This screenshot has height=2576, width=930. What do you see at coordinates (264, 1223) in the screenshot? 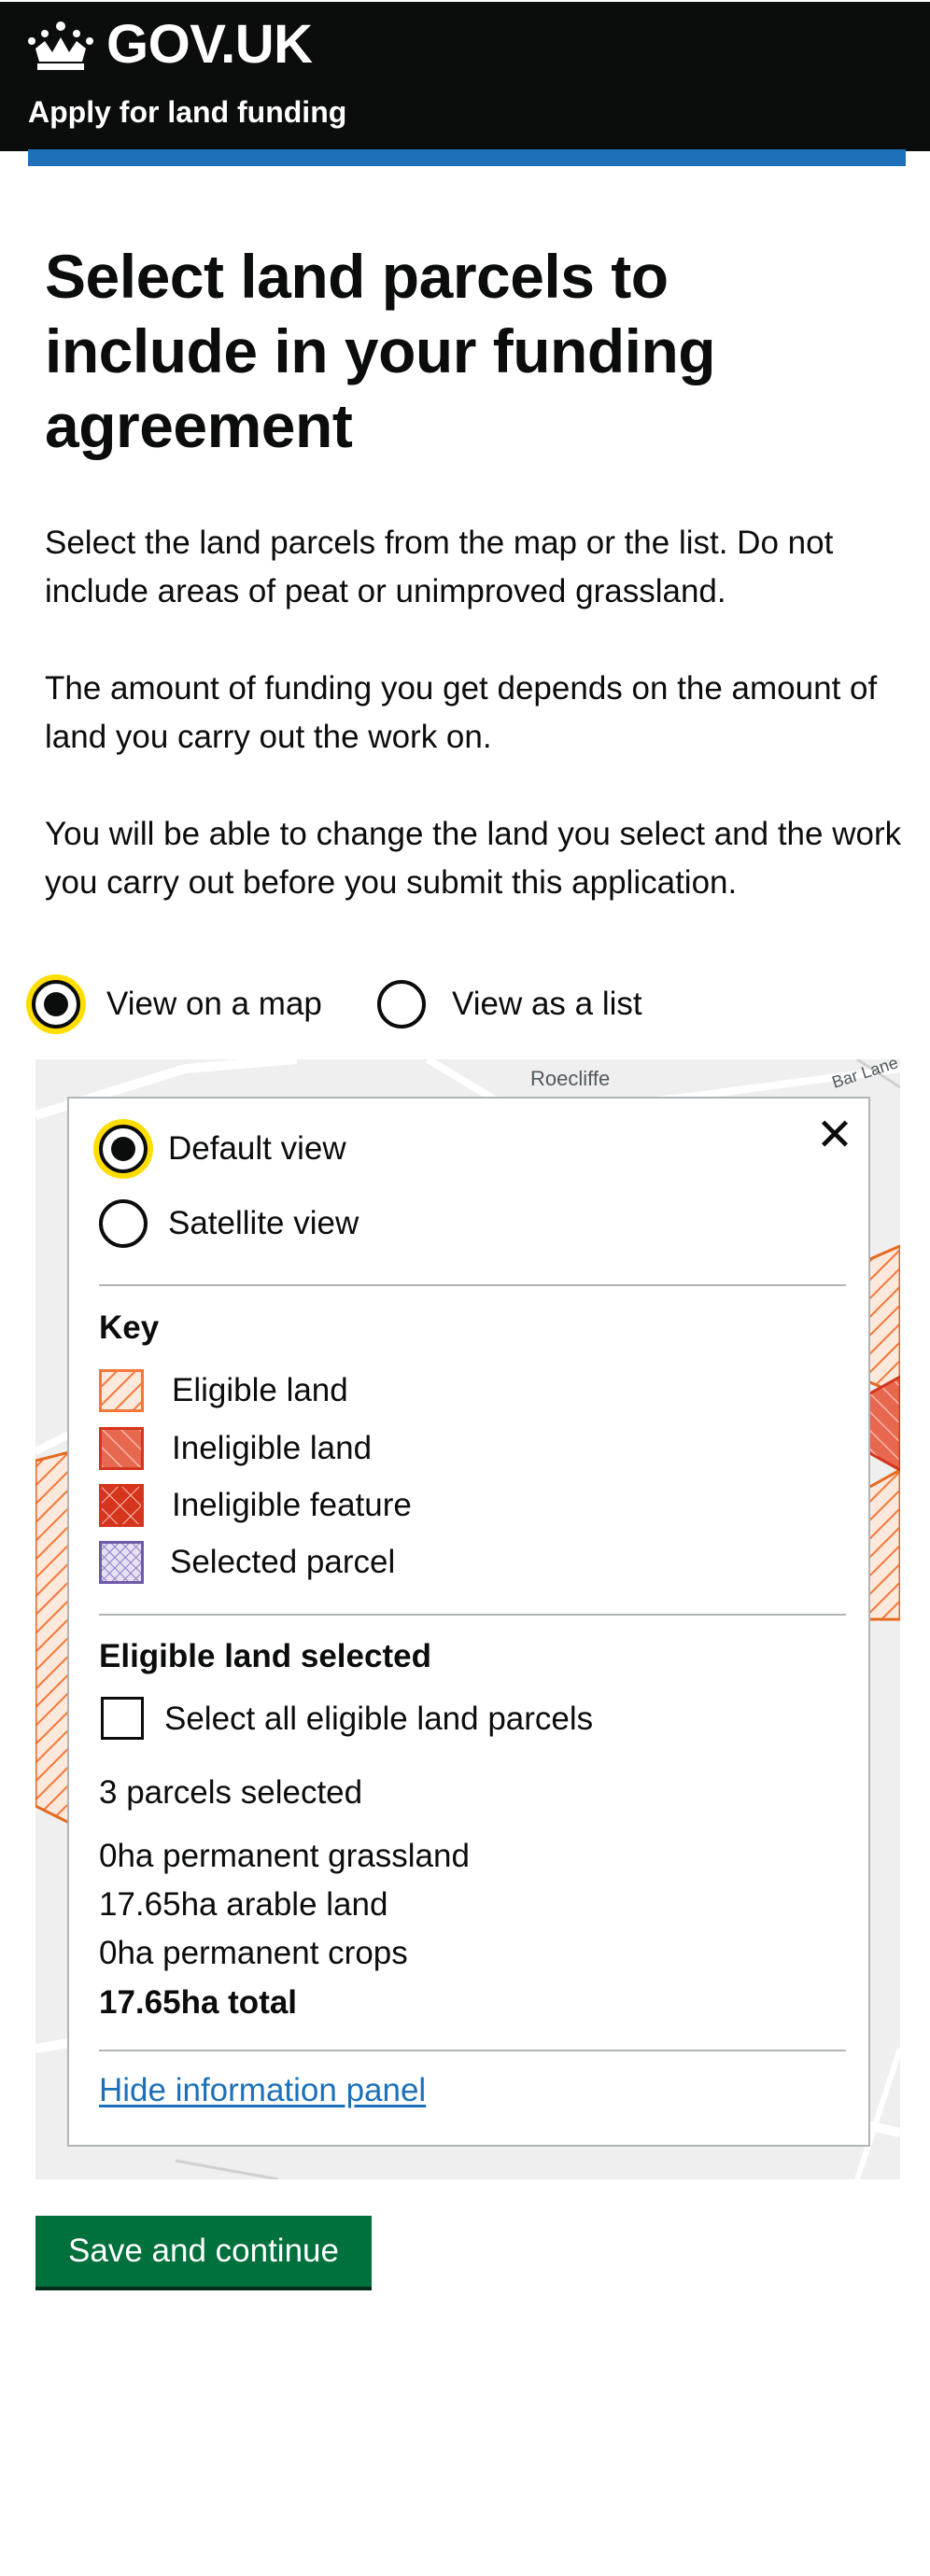
I see `satellite-view-label: Satellite view` at bounding box center [264, 1223].